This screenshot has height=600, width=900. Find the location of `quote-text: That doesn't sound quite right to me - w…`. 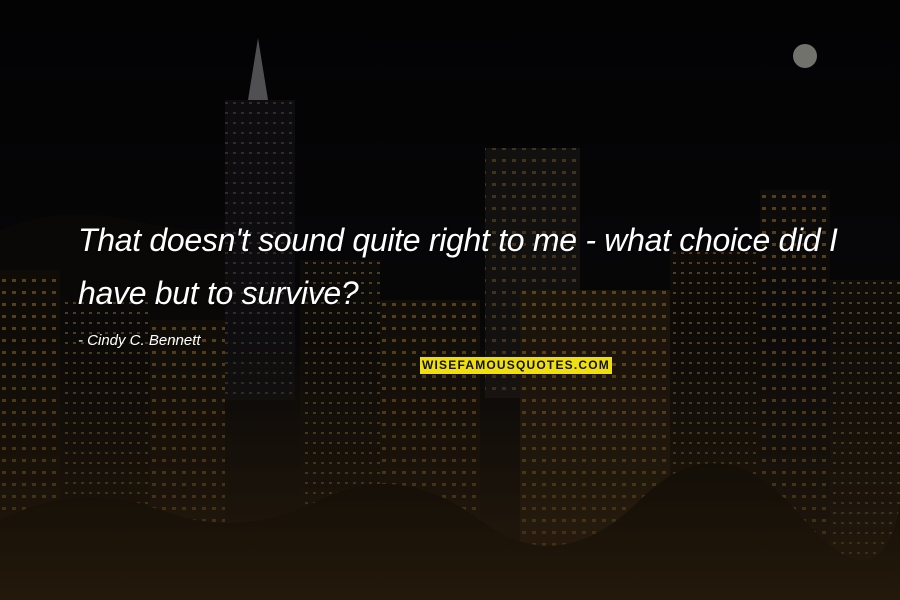

quote-text: That doesn't sound quite right to me - w… is located at coordinates (458, 266).